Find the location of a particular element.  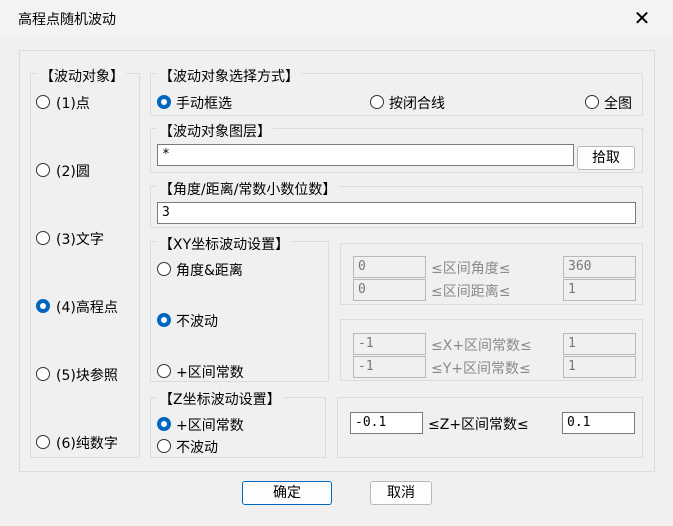

y-const-min-input: -1 is located at coordinates (389, 367).